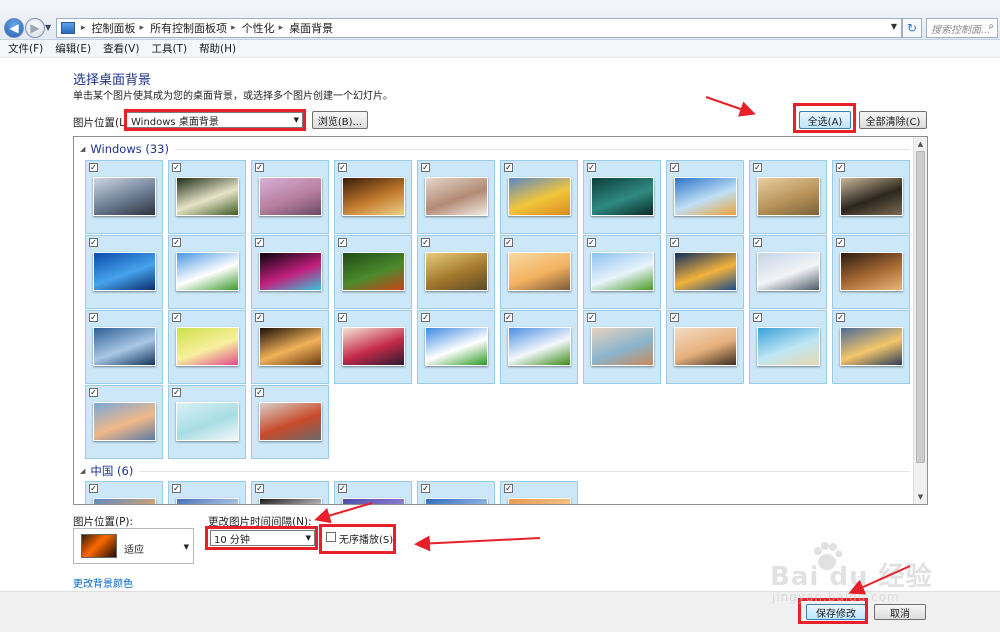  What do you see at coordinates (894, 26) in the screenshot?
I see `address-dropdown-icon: ▼` at bounding box center [894, 26].